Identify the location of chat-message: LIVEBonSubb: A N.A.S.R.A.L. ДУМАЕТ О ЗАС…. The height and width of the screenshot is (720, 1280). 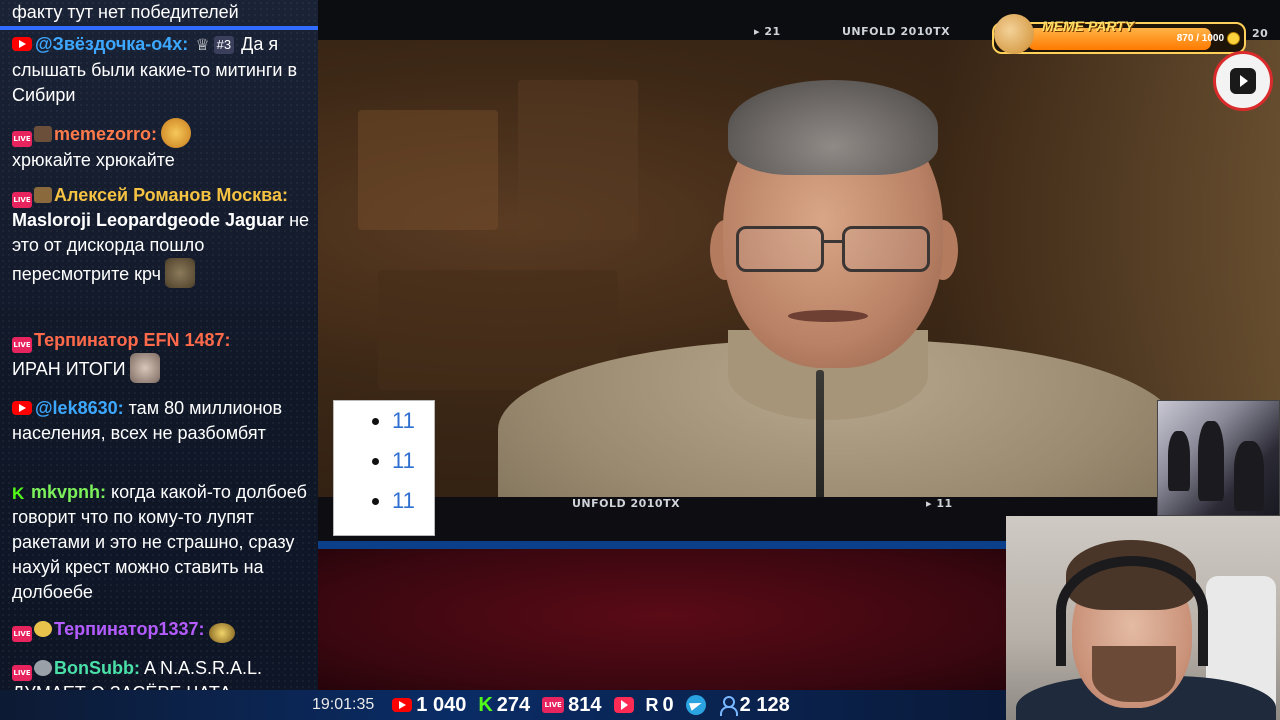
(162, 673).